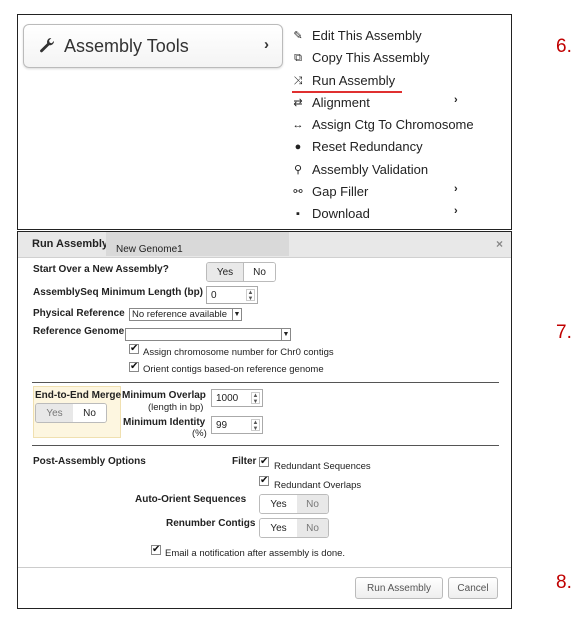 This screenshot has width=586, height=618. I want to click on min-length-value: 0, so click(214, 295).